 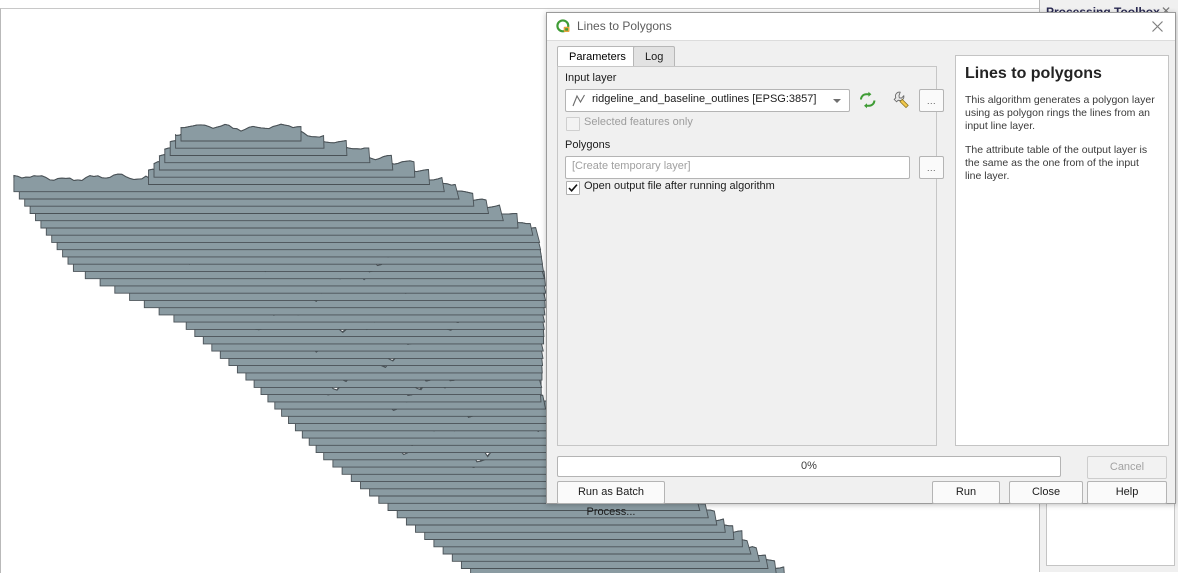 I want to click on progress-value-label: 0%, so click(x=809, y=466).